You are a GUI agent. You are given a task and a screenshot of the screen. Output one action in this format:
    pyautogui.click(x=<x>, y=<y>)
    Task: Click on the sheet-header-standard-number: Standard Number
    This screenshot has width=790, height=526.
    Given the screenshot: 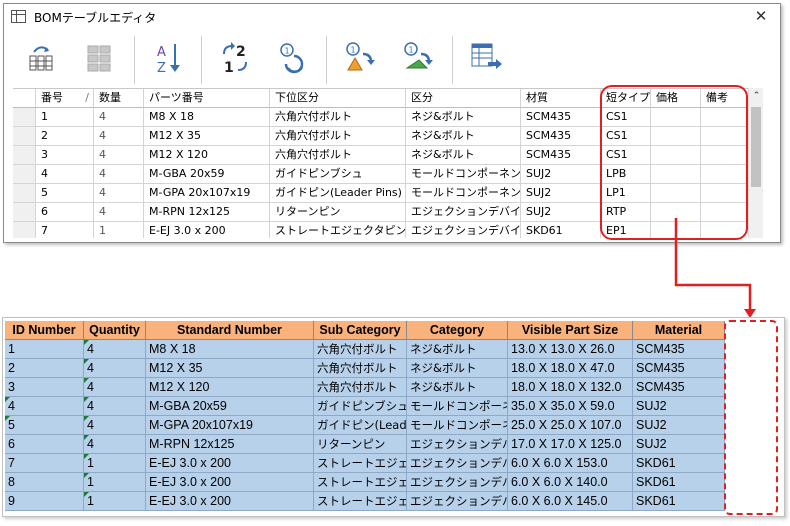 What is the action you would take?
    pyautogui.click(x=230, y=330)
    